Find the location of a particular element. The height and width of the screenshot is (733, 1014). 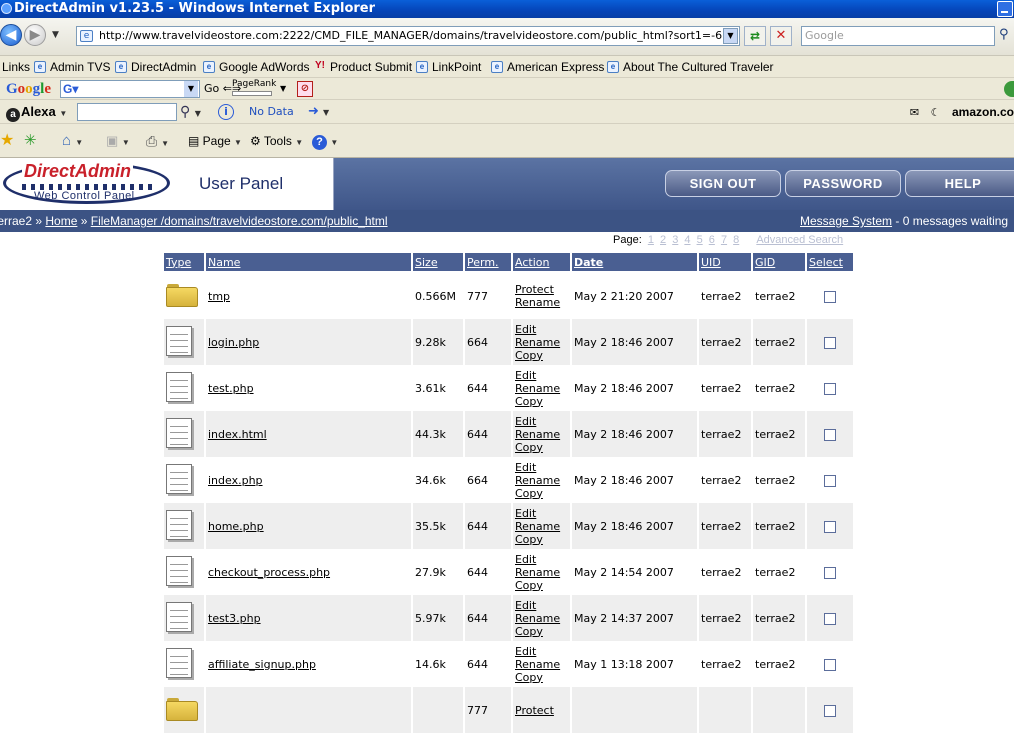

link-product-submit: Y! Product Submit is located at coordinates (362, 67).